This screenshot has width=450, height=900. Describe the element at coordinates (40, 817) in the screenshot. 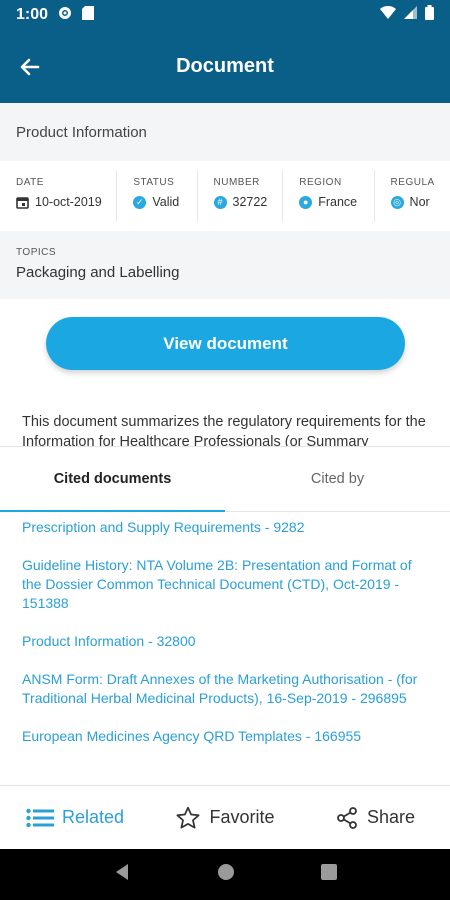

I see `list-icon` at that location.